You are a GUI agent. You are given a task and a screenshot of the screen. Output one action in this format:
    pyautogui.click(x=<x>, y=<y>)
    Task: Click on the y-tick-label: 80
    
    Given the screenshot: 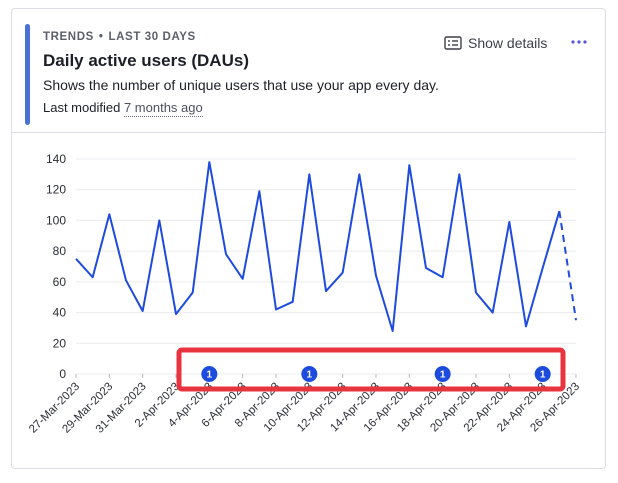 What is the action you would take?
    pyautogui.click(x=60, y=251)
    